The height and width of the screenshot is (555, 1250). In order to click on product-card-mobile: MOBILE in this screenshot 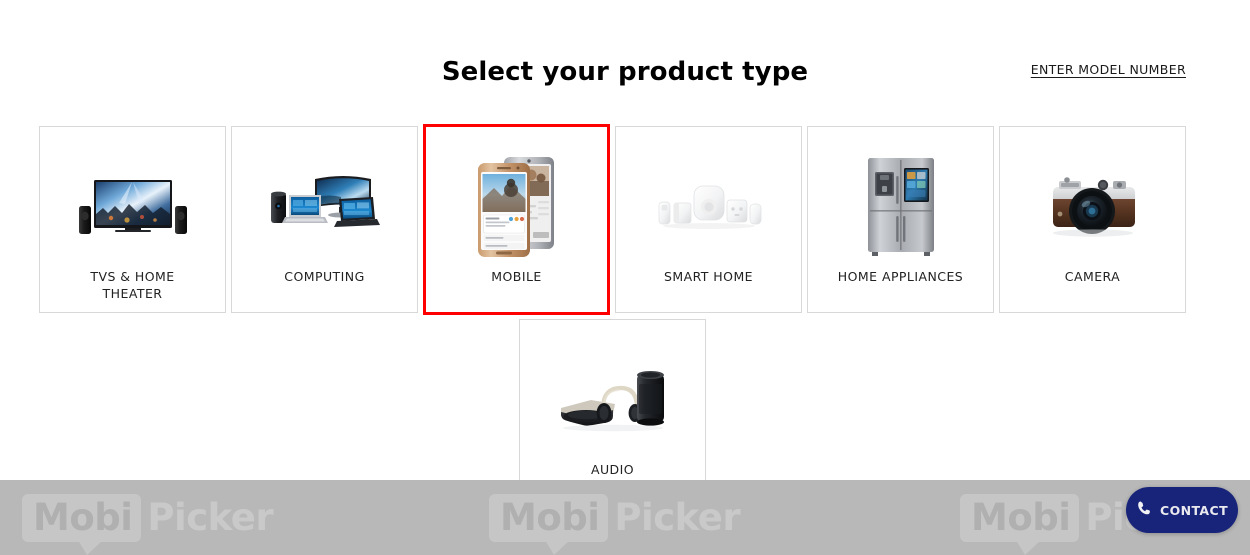, I will do `click(516, 219)`.